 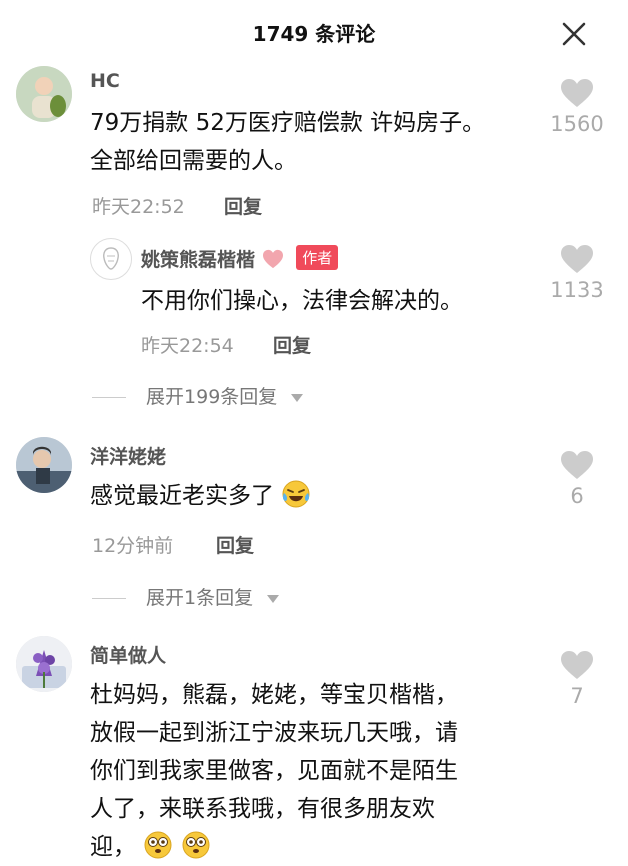 What do you see at coordinates (262, 809) in the screenshot?
I see `comment-text-line: 人了，来联系我哦，有很多朋友欢` at bounding box center [262, 809].